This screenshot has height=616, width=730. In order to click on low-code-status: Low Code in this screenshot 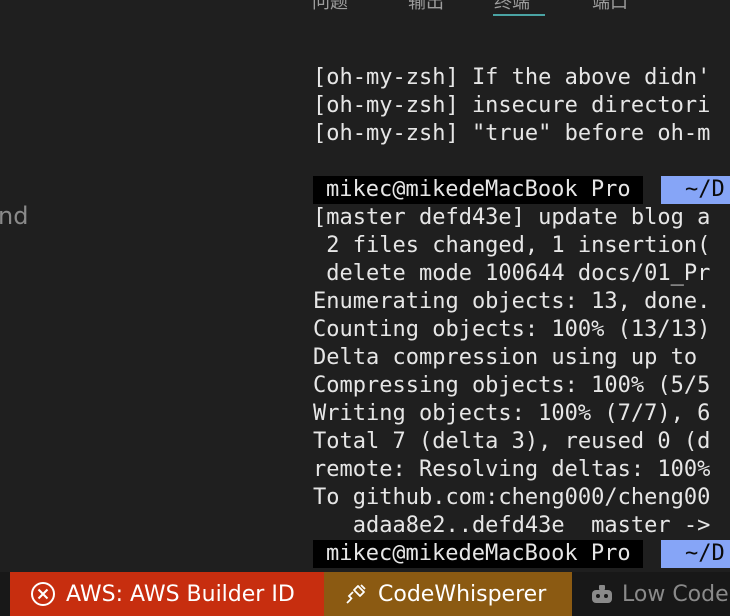, I will do `click(651, 594)`.